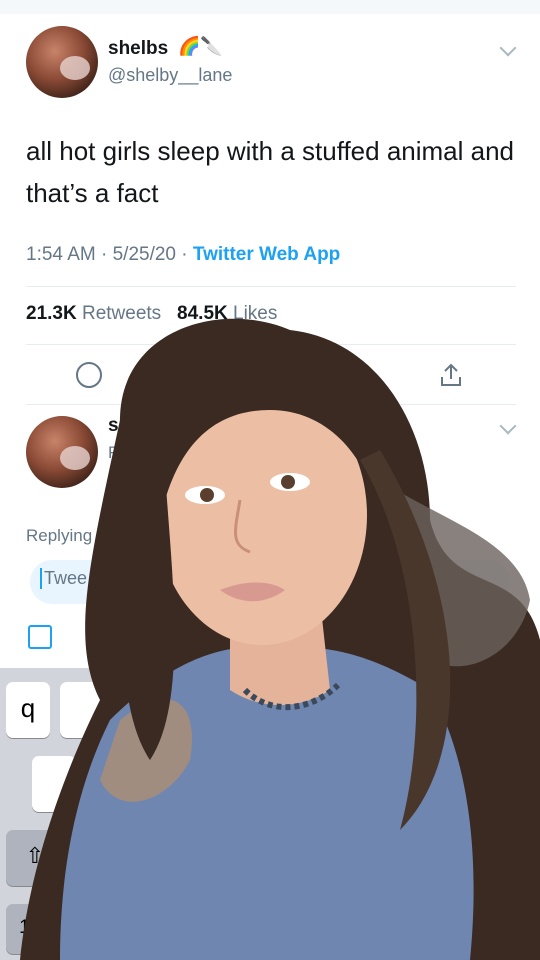  What do you see at coordinates (51, 313) in the screenshot?
I see `retweets-count: 21.3K` at bounding box center [51, 313].